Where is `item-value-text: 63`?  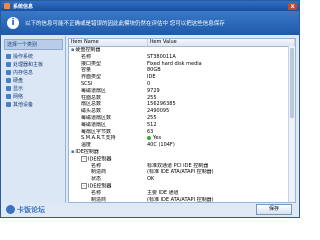
item-value-text: 63 is located at coordinates (150, 131).